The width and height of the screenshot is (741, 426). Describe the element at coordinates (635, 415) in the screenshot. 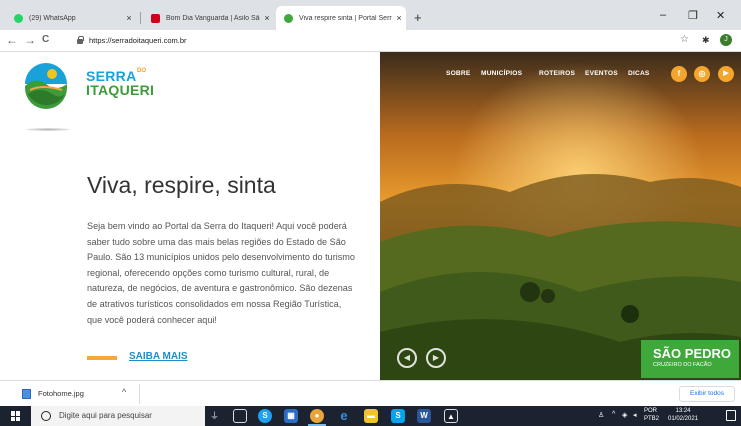

I see `volume-icon: ◂` at that location.